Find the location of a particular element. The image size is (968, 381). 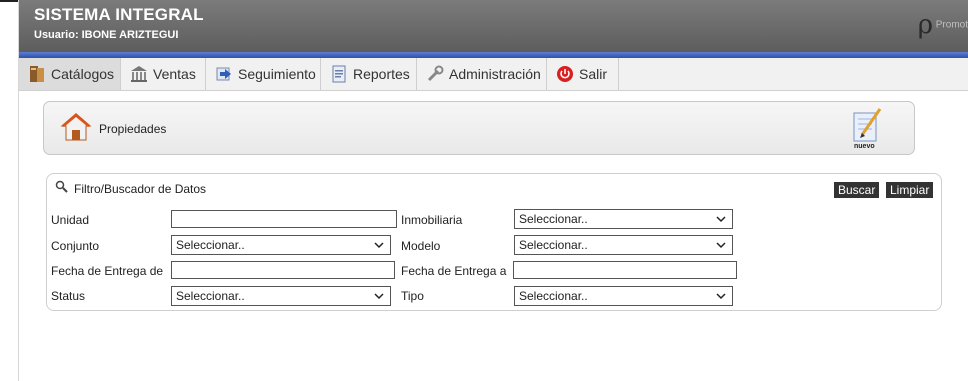

menu-item-administracion: Administración is located at coordinates (482, 74).